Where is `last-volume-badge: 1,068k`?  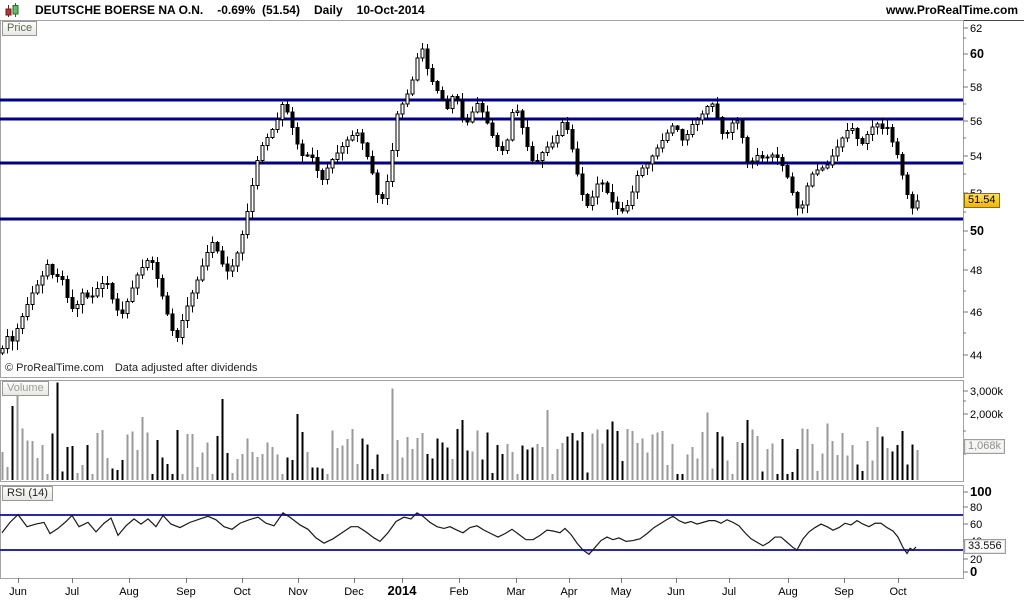 last-volume-badge: 1,068k is located at coordinates (985, 446).